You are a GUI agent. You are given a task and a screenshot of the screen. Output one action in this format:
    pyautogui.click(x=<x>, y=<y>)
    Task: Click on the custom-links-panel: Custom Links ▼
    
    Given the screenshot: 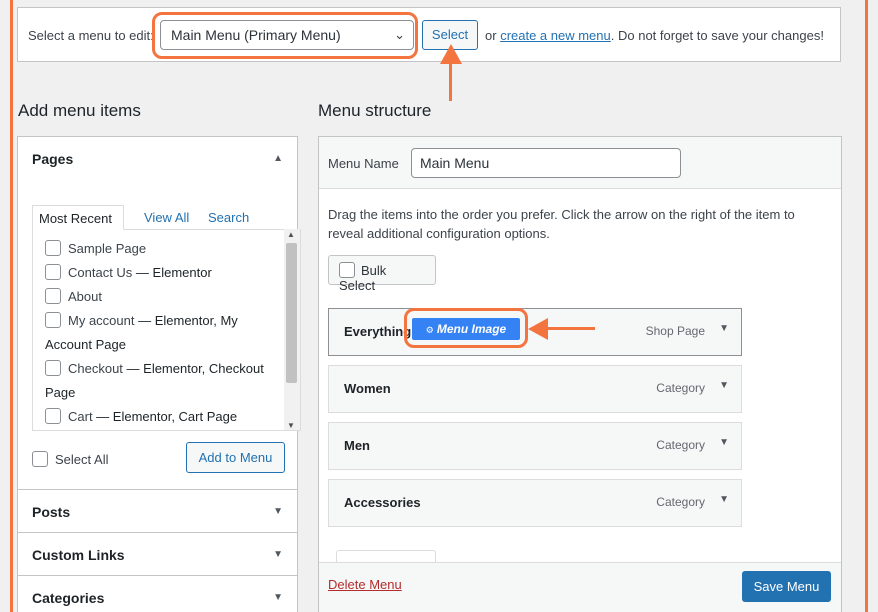 What is the action you would take?
    pyautogui.click(x=157, y=554)
    